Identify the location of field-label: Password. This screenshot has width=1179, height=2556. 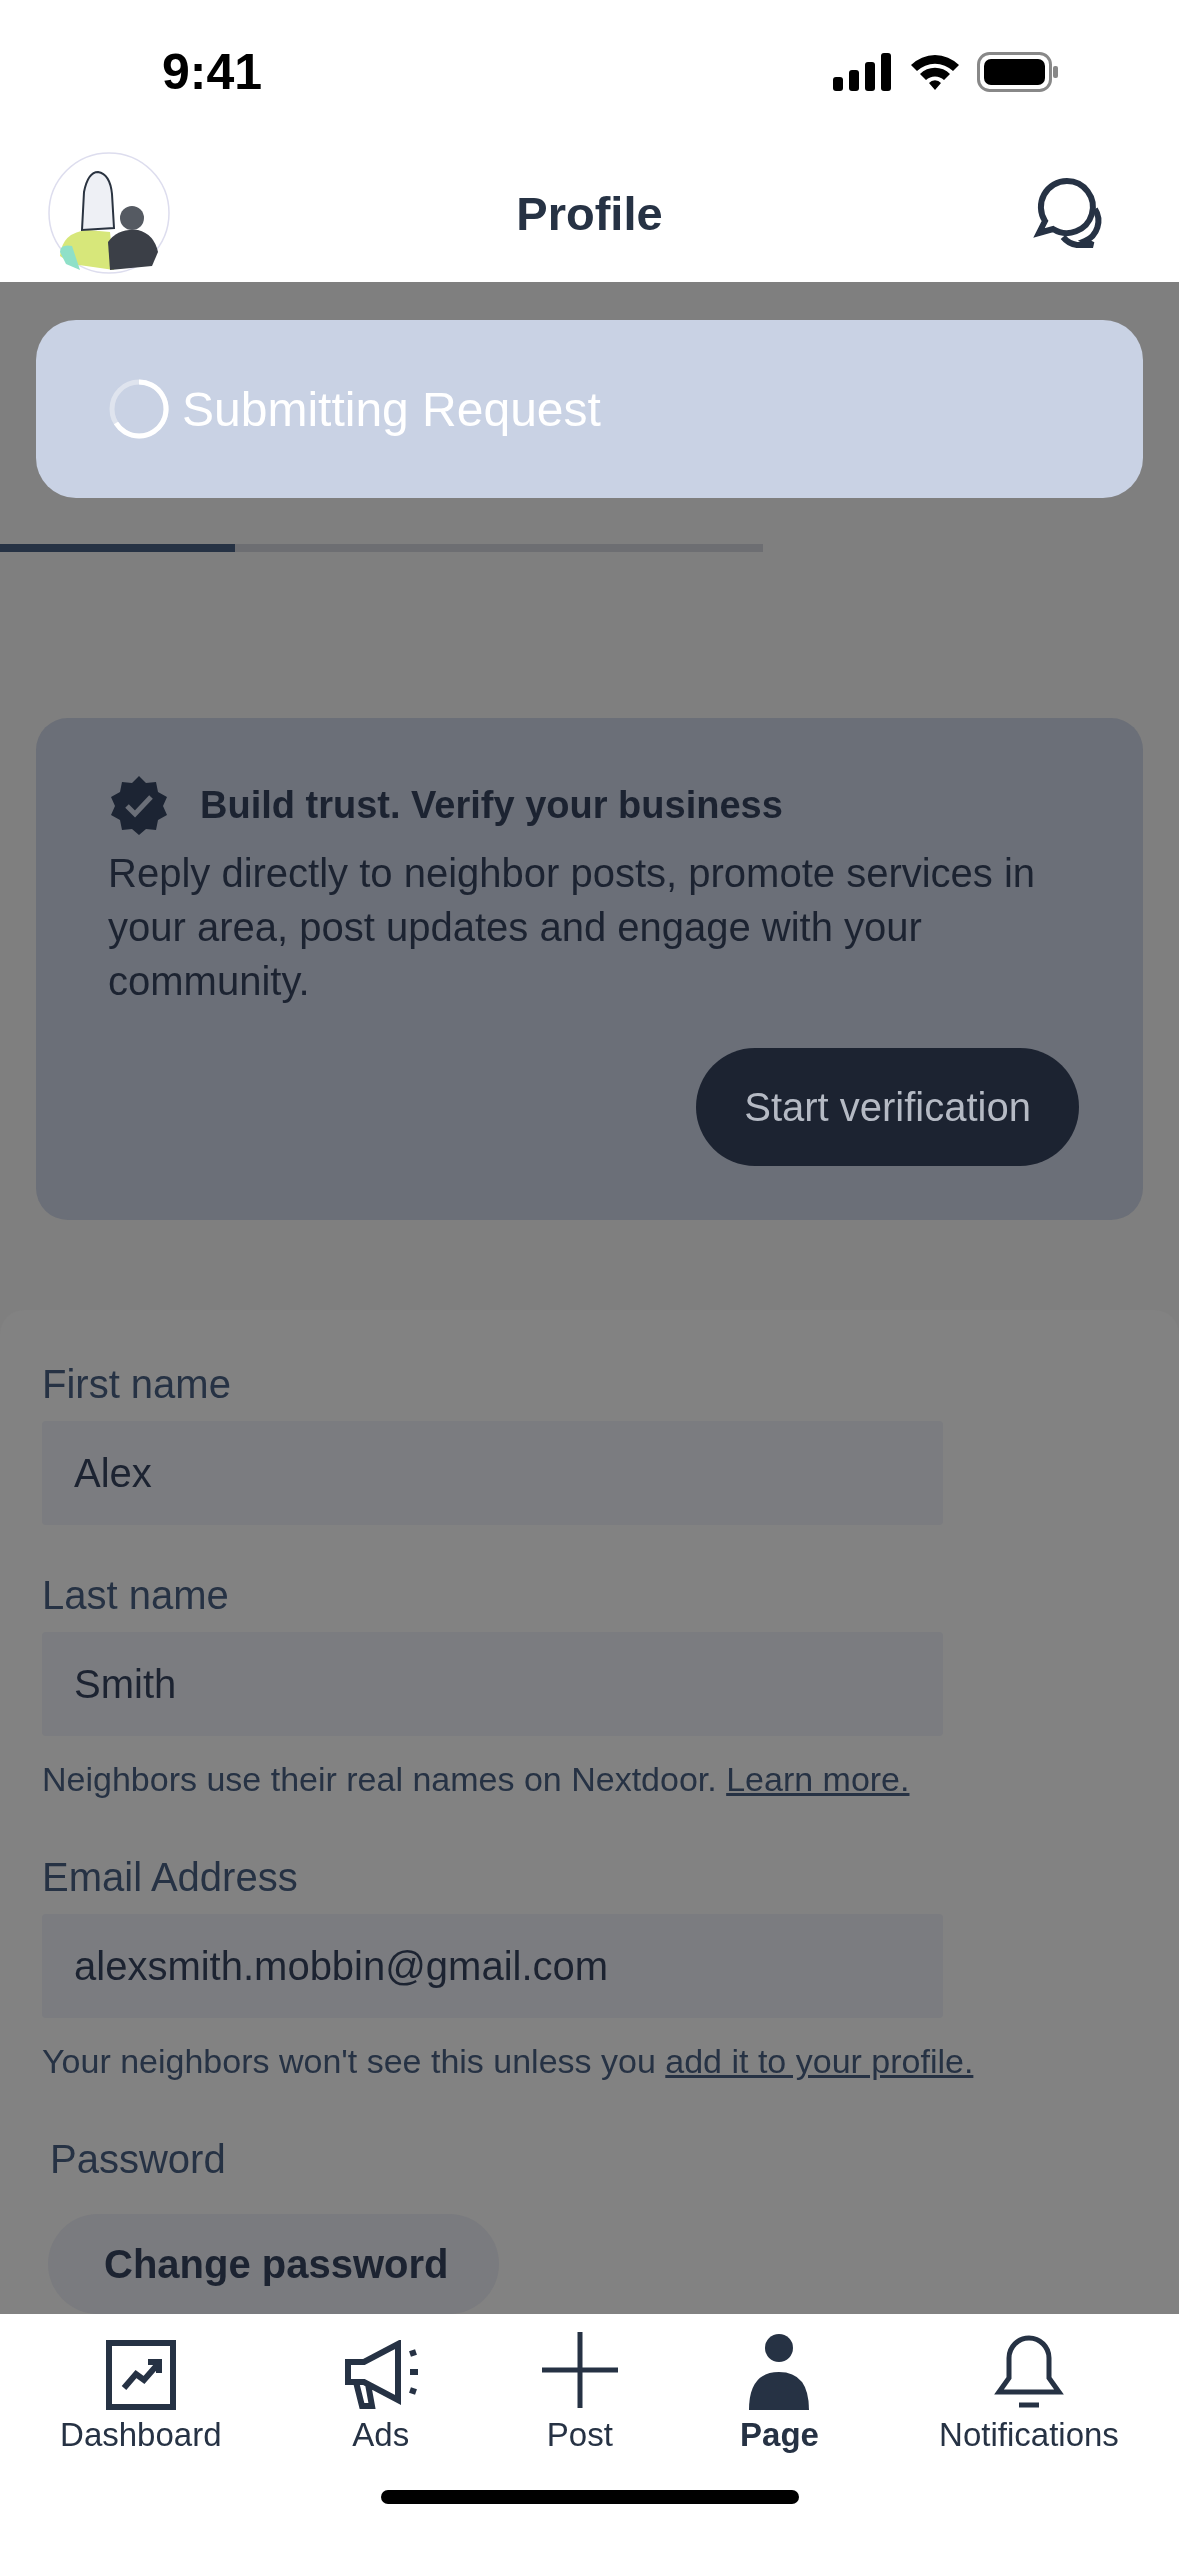
(138, 2160).